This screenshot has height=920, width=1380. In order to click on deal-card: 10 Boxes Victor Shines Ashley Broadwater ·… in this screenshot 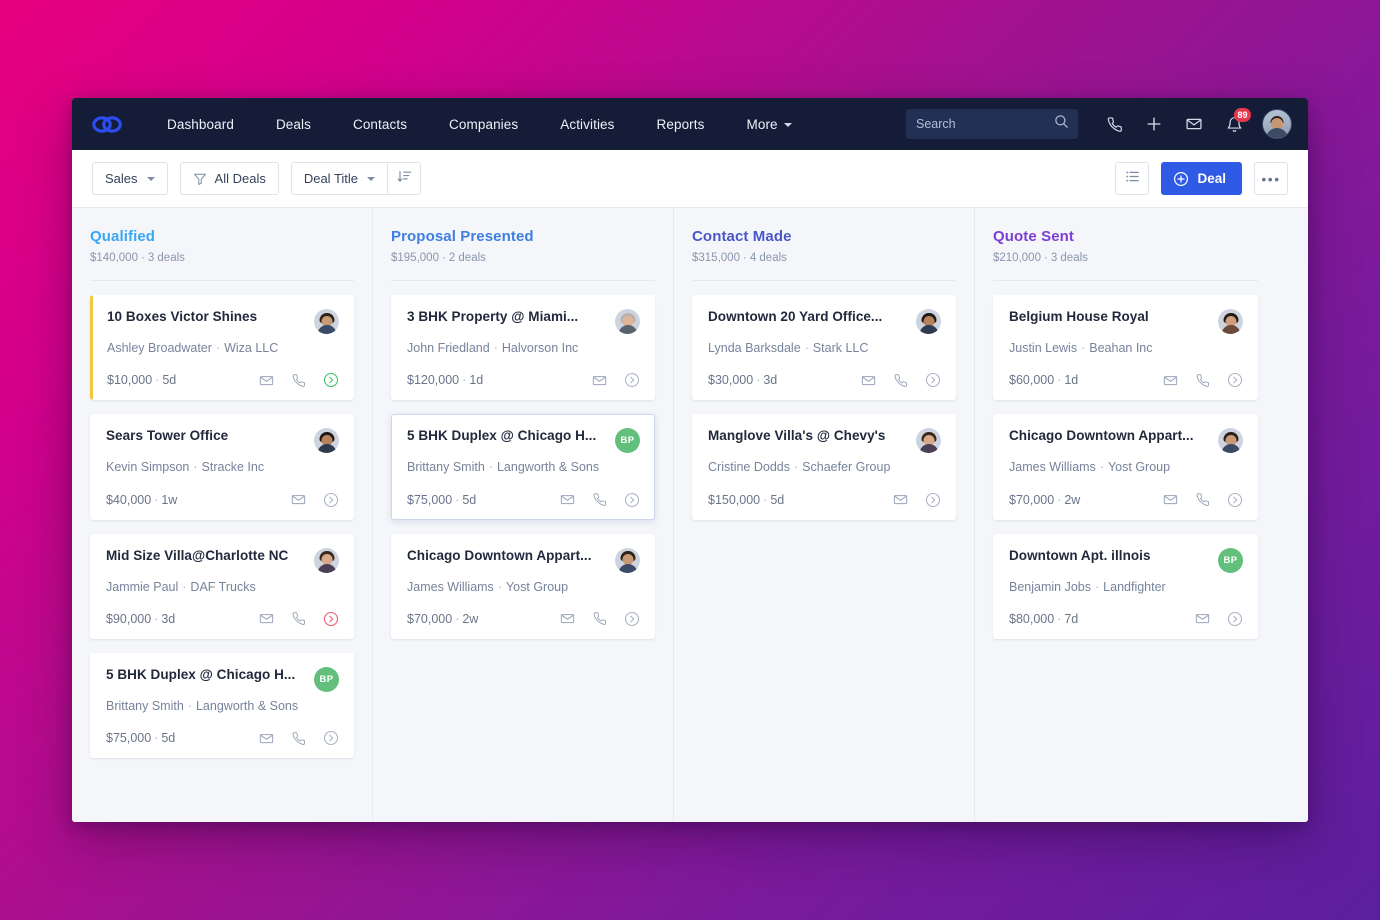, I will do `click(222, 348)`.